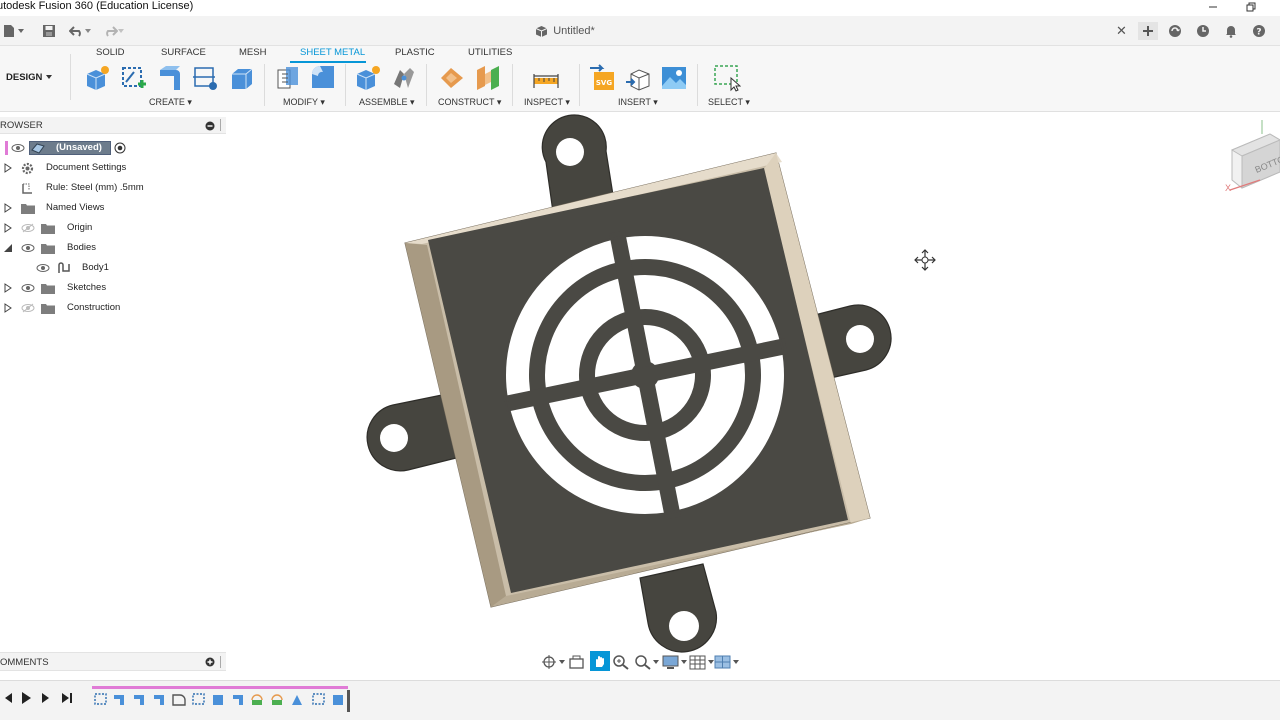 Image resolution: width=1280 pixels, height=720 pixels. I want to click on browser-item-label: Body1, so click(95, 267).